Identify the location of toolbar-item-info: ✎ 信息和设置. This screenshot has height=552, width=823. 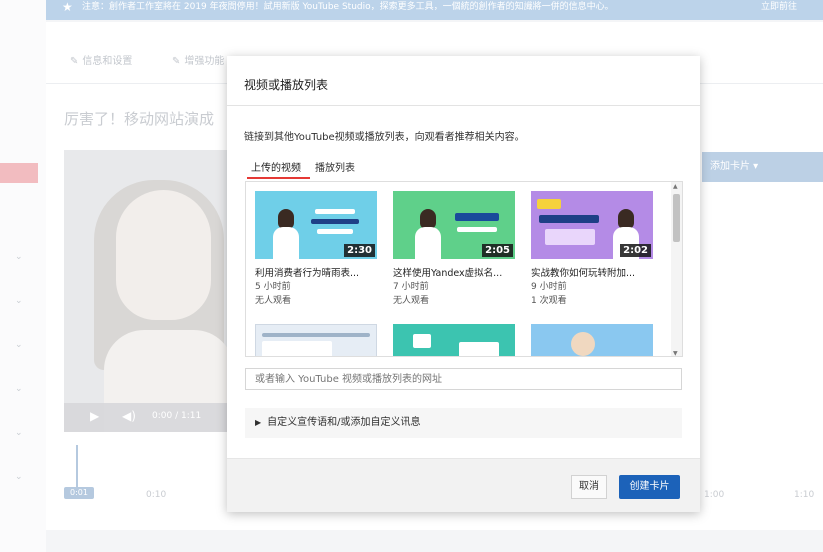
(101, 59).